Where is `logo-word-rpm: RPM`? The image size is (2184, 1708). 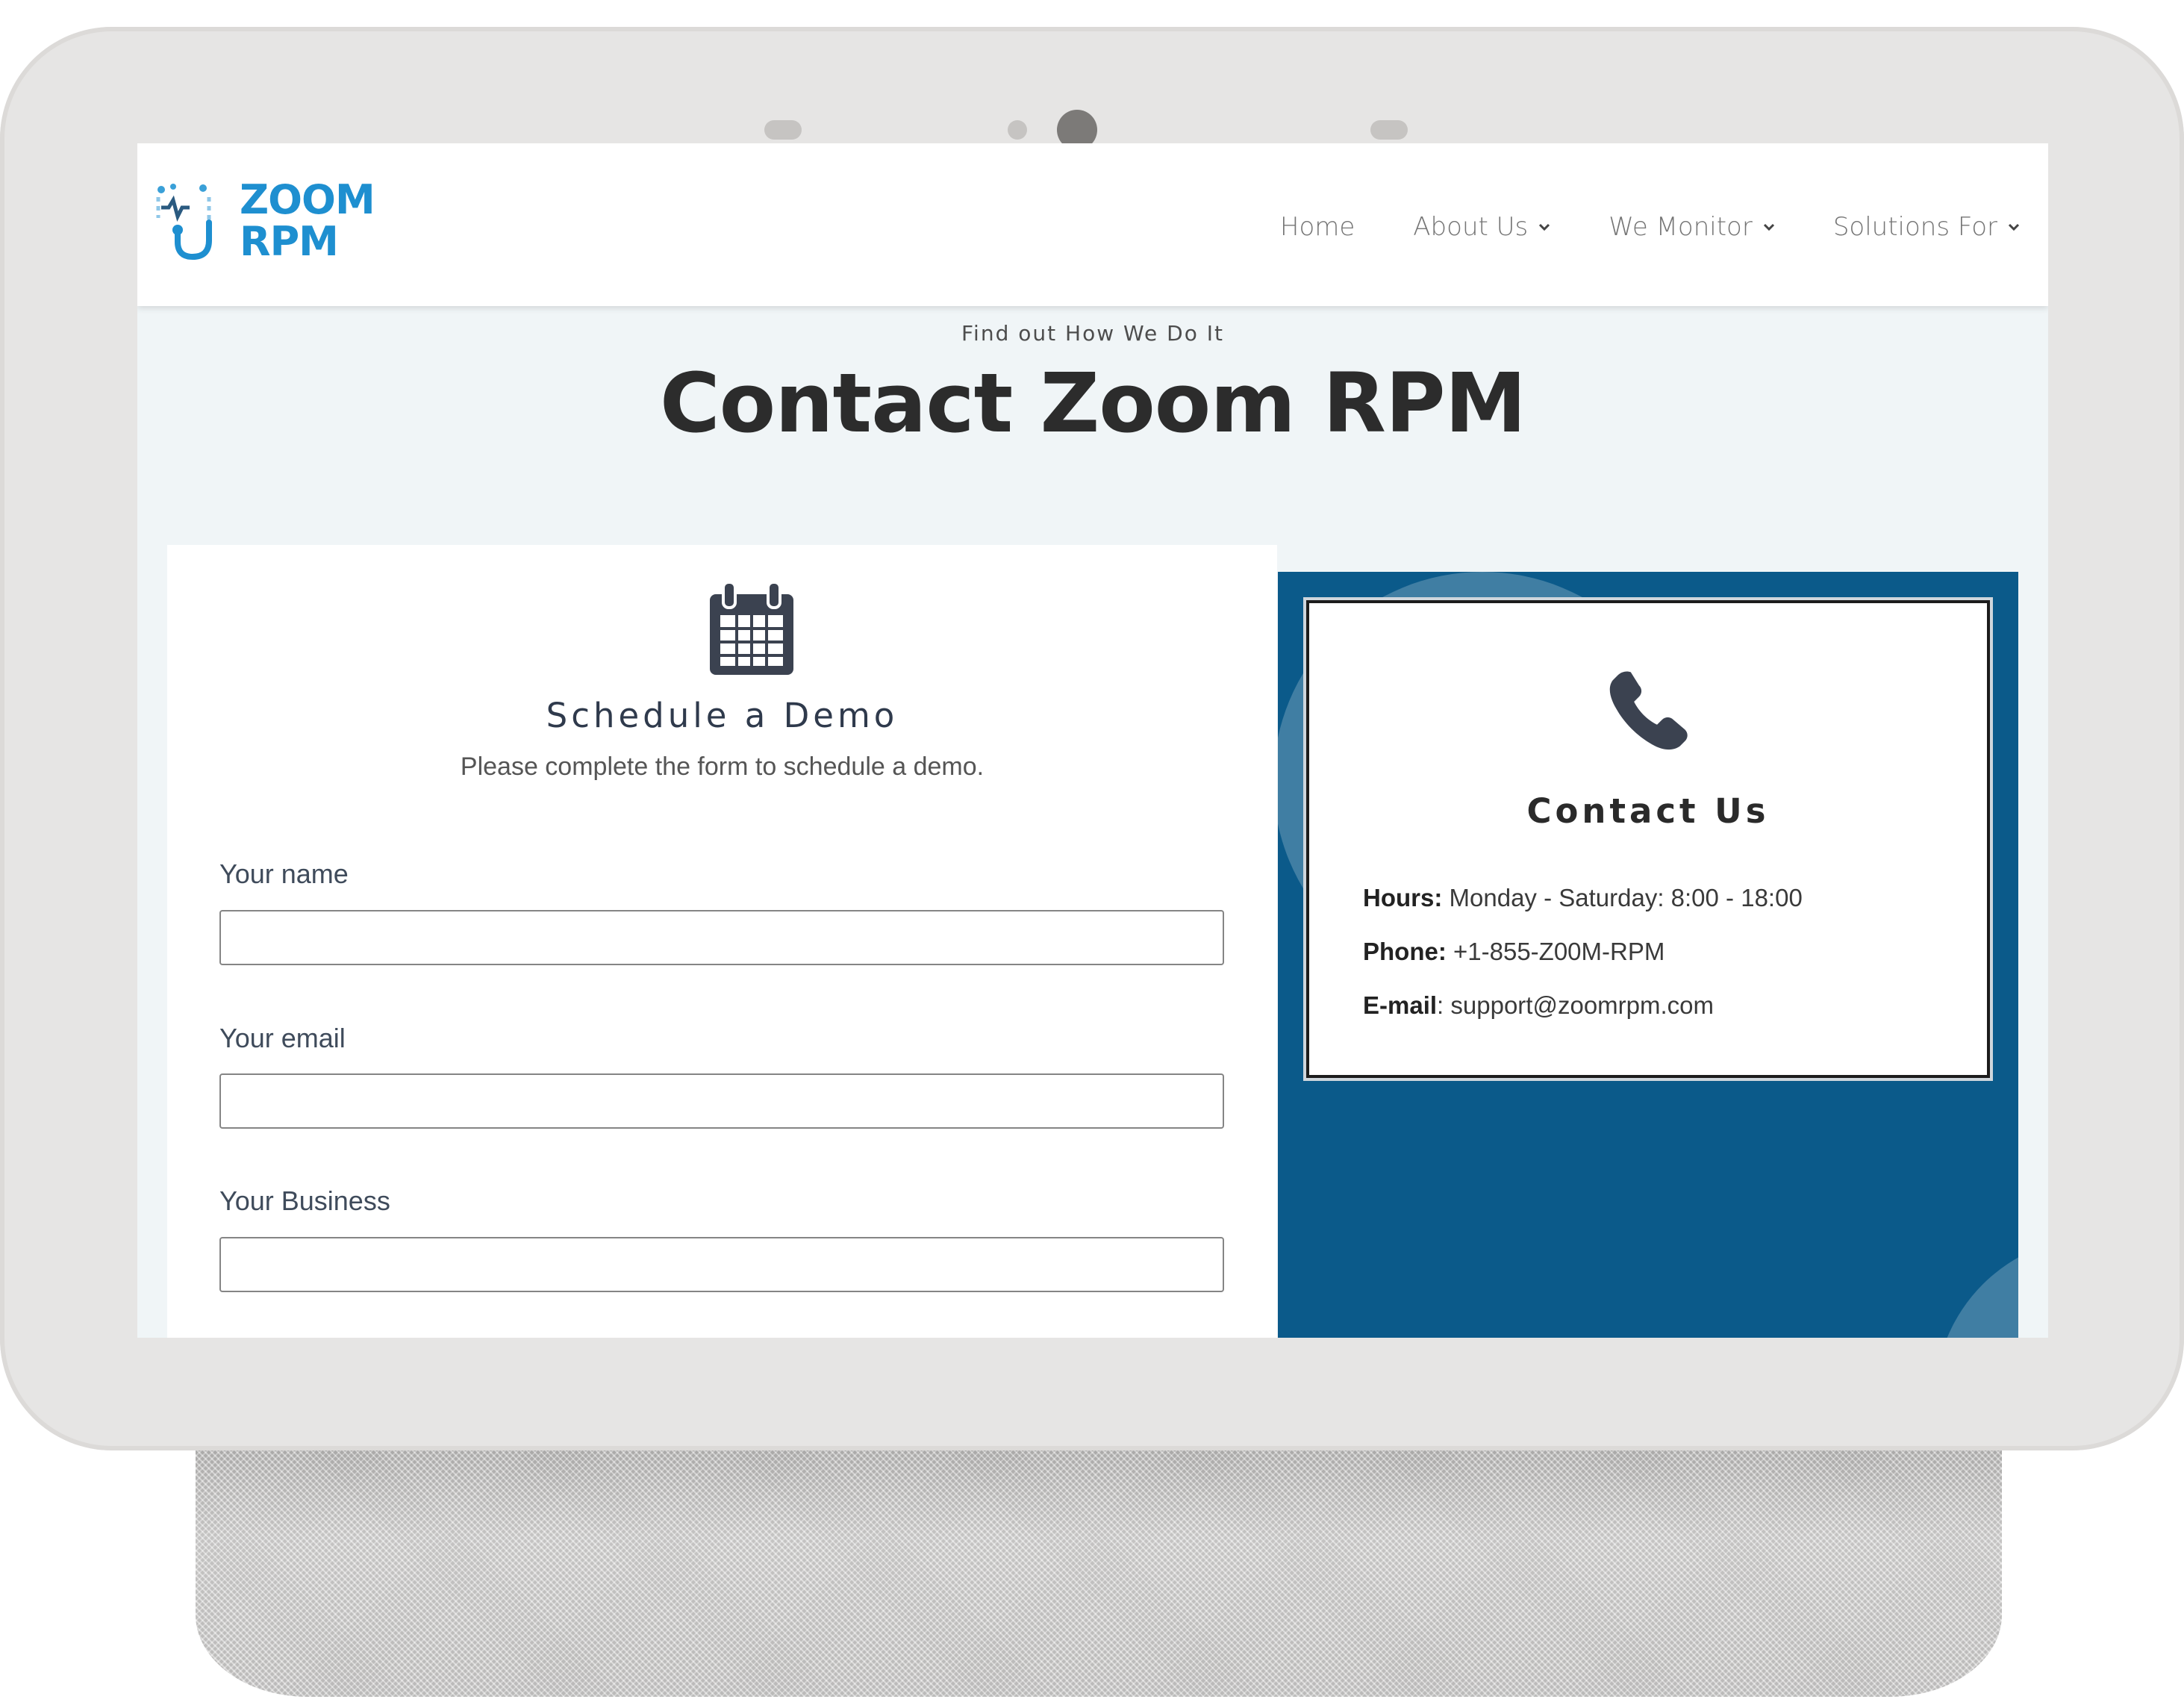 logo-word-rpm: RPM is located at coordinates (289, 241).